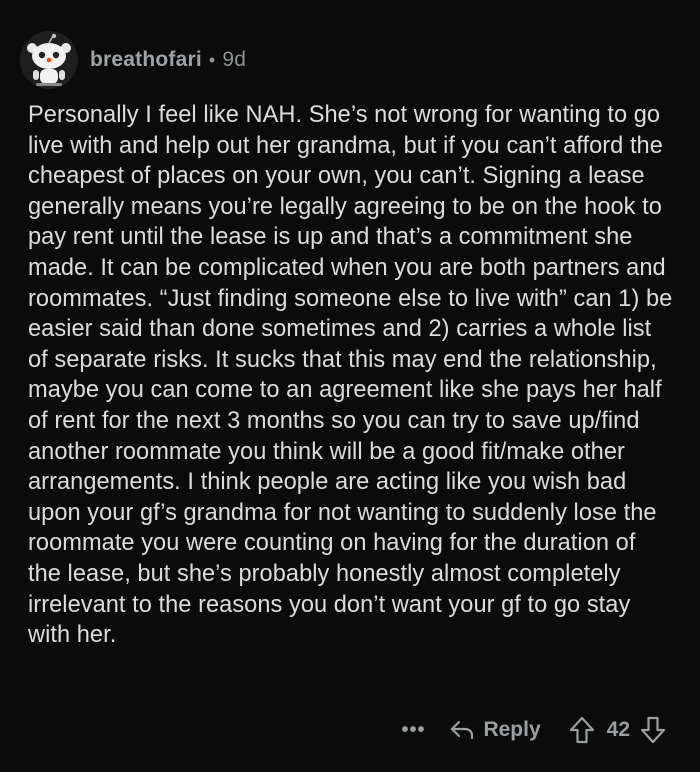 This screenshot has width=700, height=772. I want to click on comment-meta: breathofari • 9d, so click(168, 60).